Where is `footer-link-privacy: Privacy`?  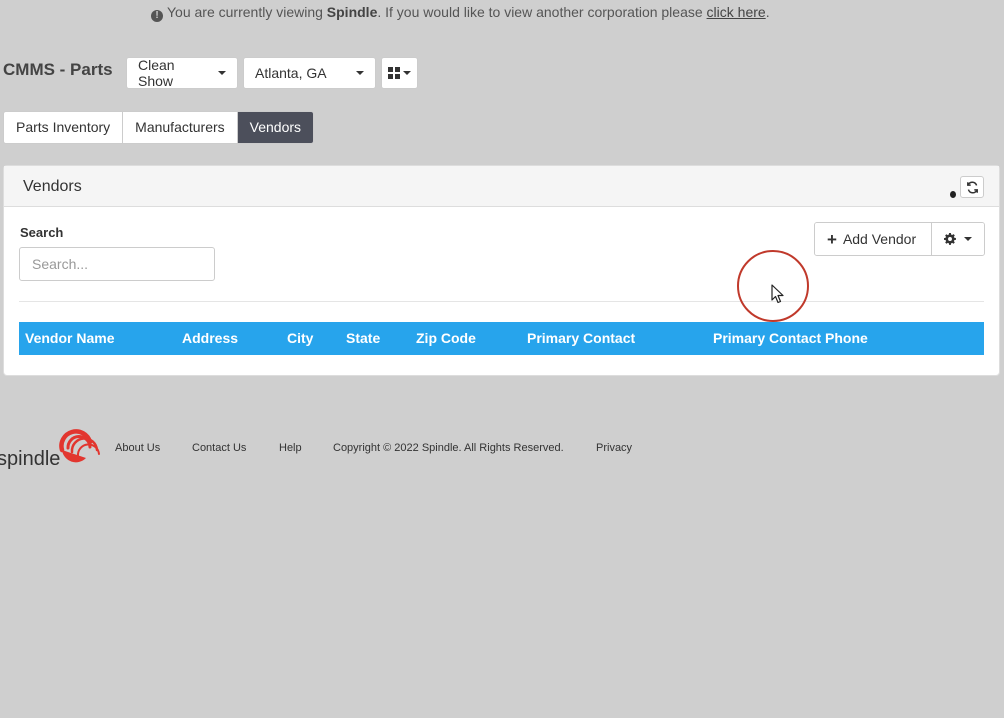
footer-link-privacy: Privacy is located at coordinates (614, 448).